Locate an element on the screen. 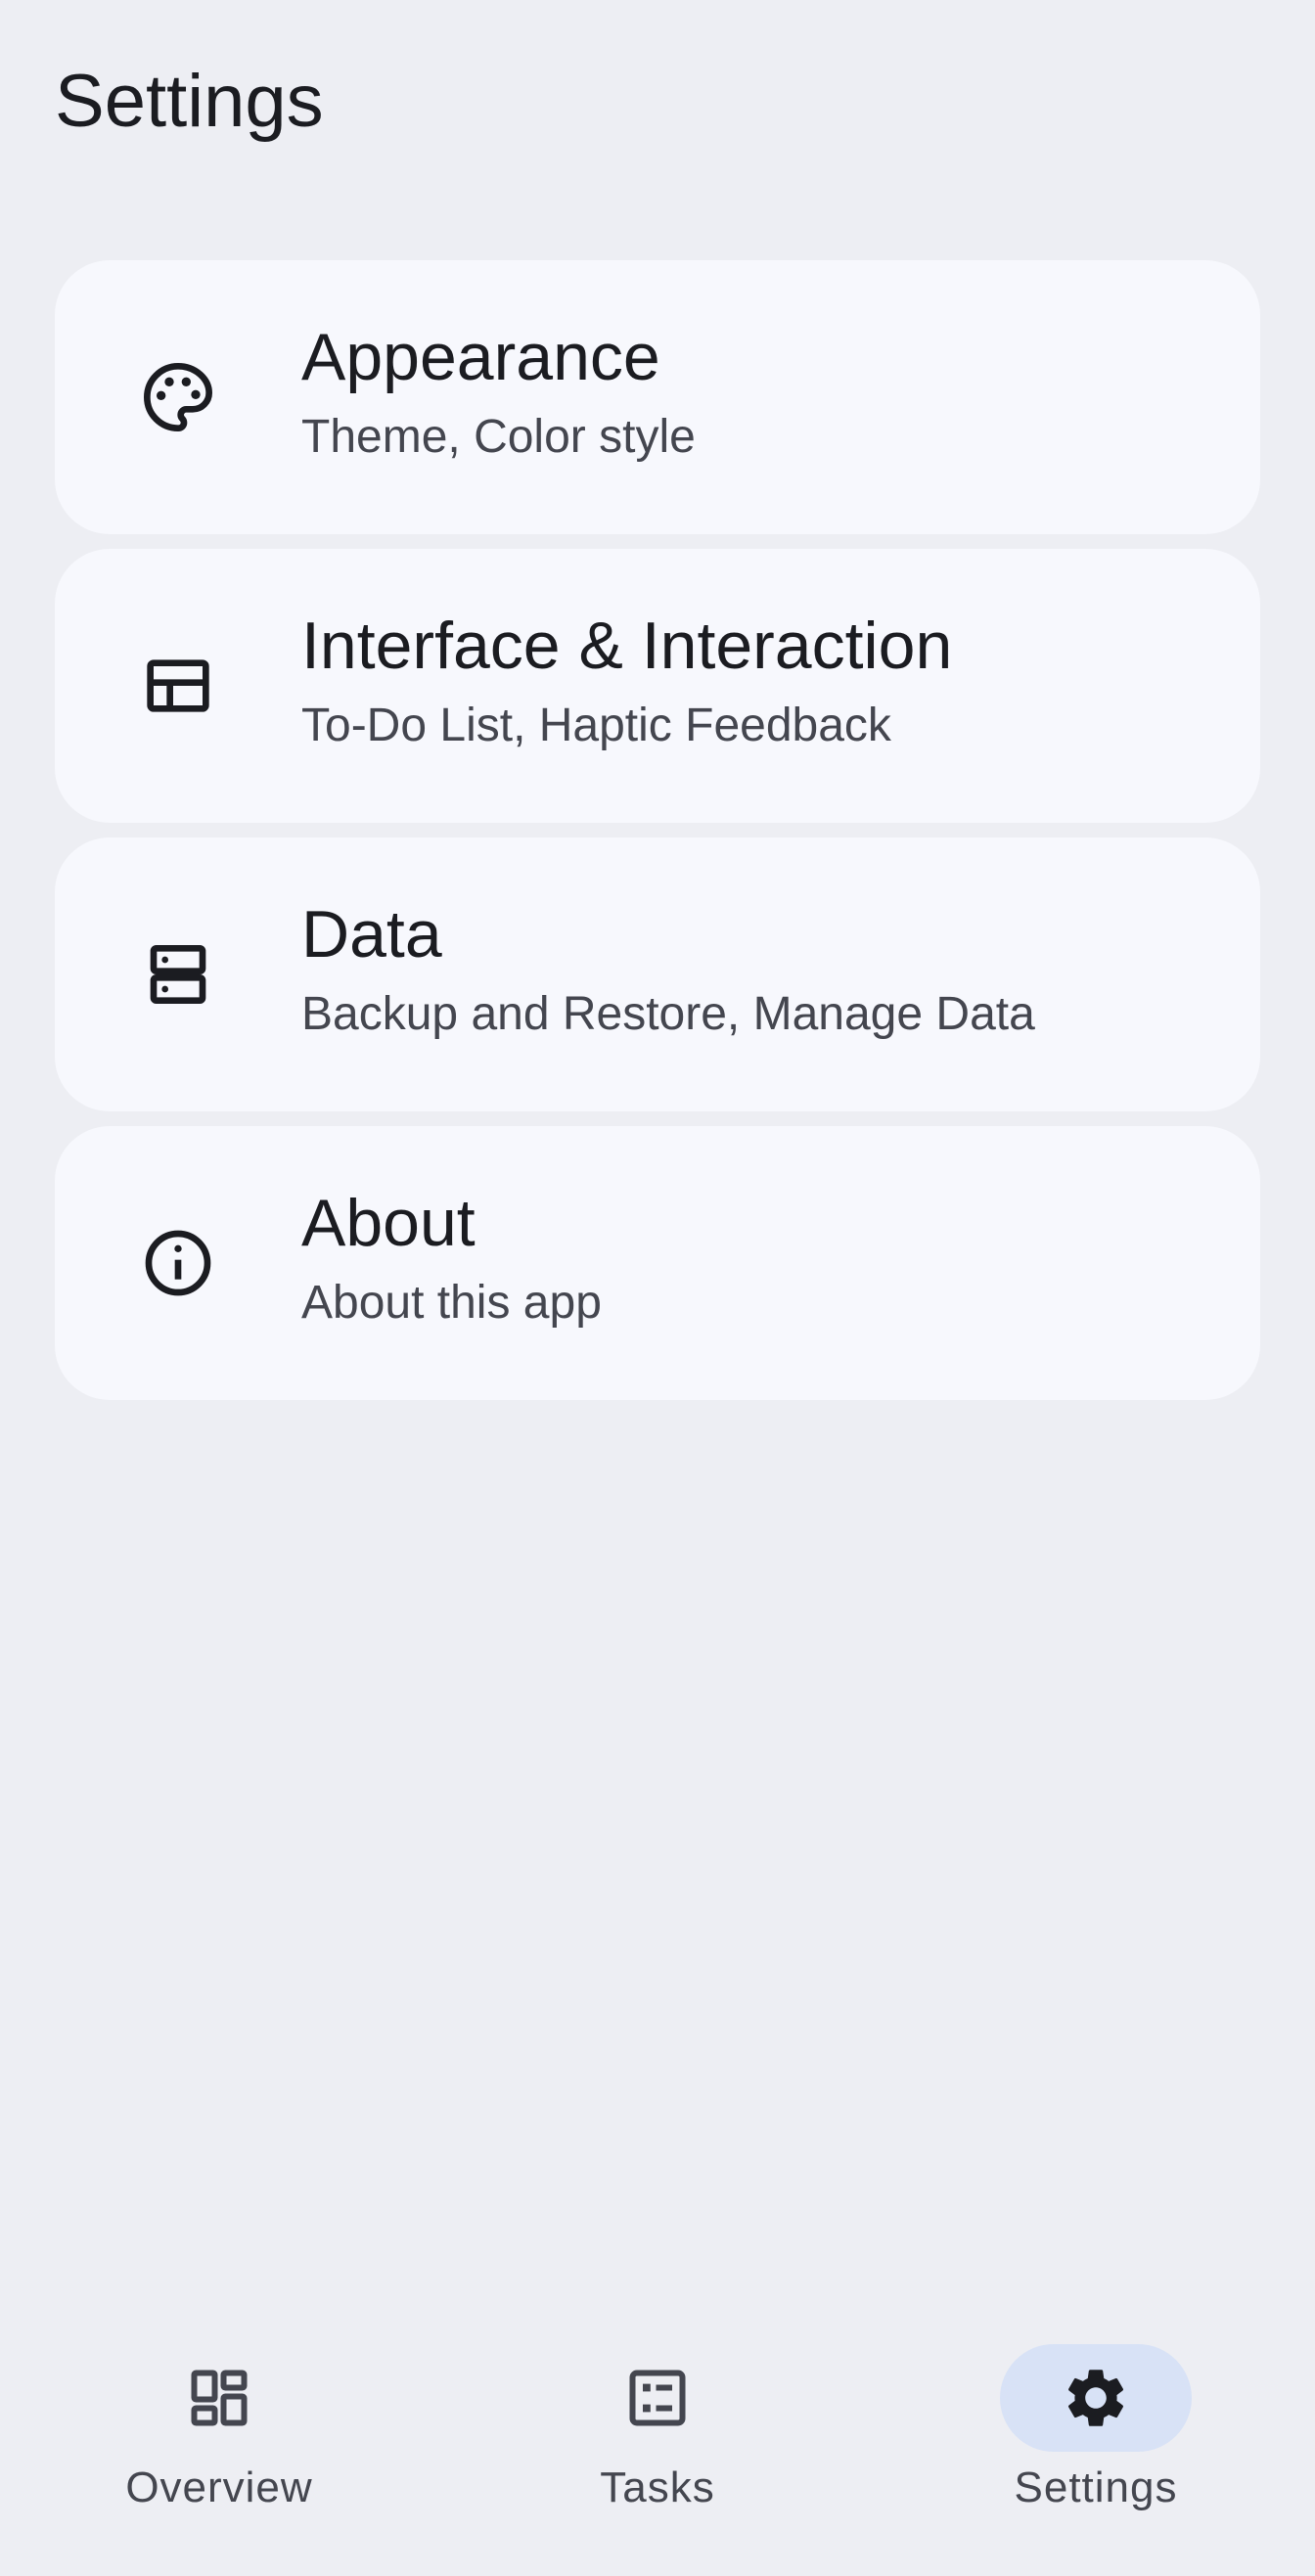 The image size is (1315, 2576). info-icon is located at coordinates (179, 1263).